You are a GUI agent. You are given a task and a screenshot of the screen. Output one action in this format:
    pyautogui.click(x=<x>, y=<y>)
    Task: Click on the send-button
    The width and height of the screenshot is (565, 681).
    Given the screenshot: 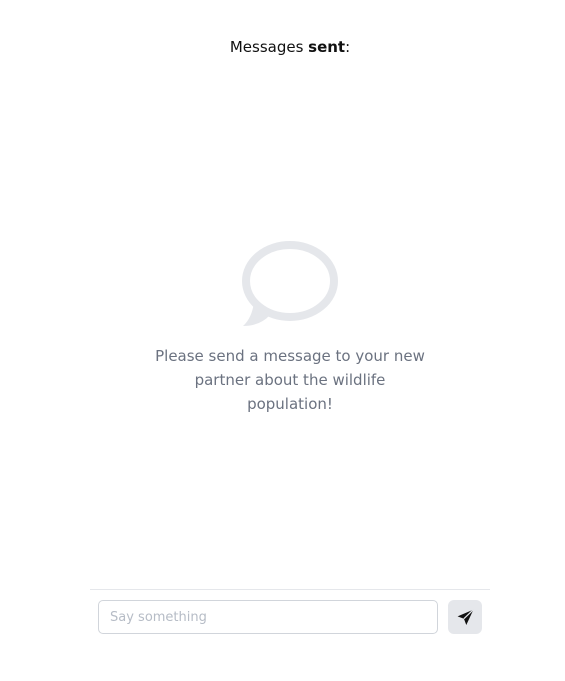 What is the action you would take?
    pyautogui.click(x=465, y=617)
    